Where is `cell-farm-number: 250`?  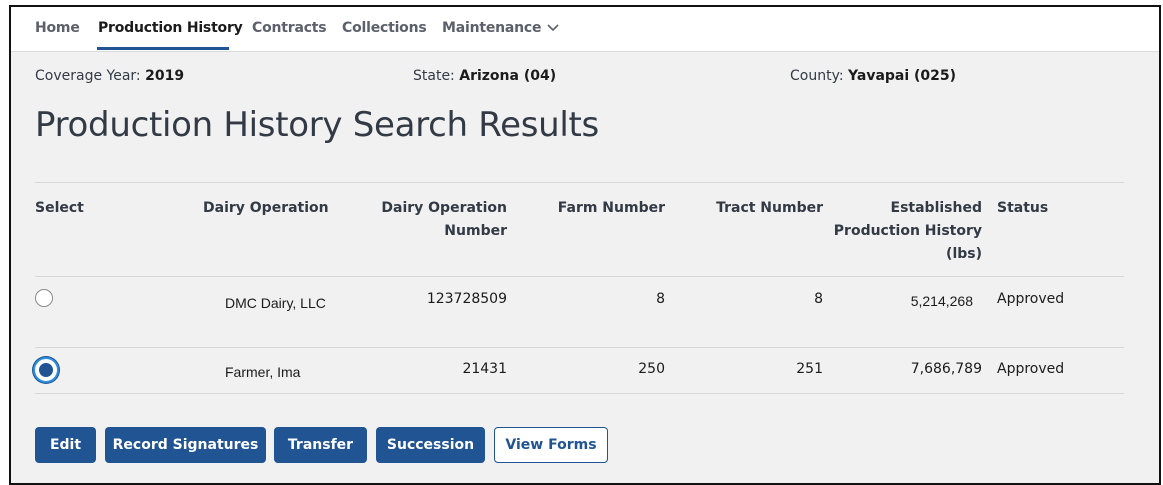 cell-farm-number: 250 is located at coordinates (651, 369).